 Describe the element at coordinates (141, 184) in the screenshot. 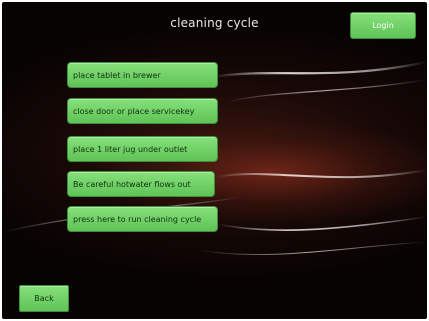

I see `step-hotwater-warning-button: Be careful hotwater flows out` at that location.